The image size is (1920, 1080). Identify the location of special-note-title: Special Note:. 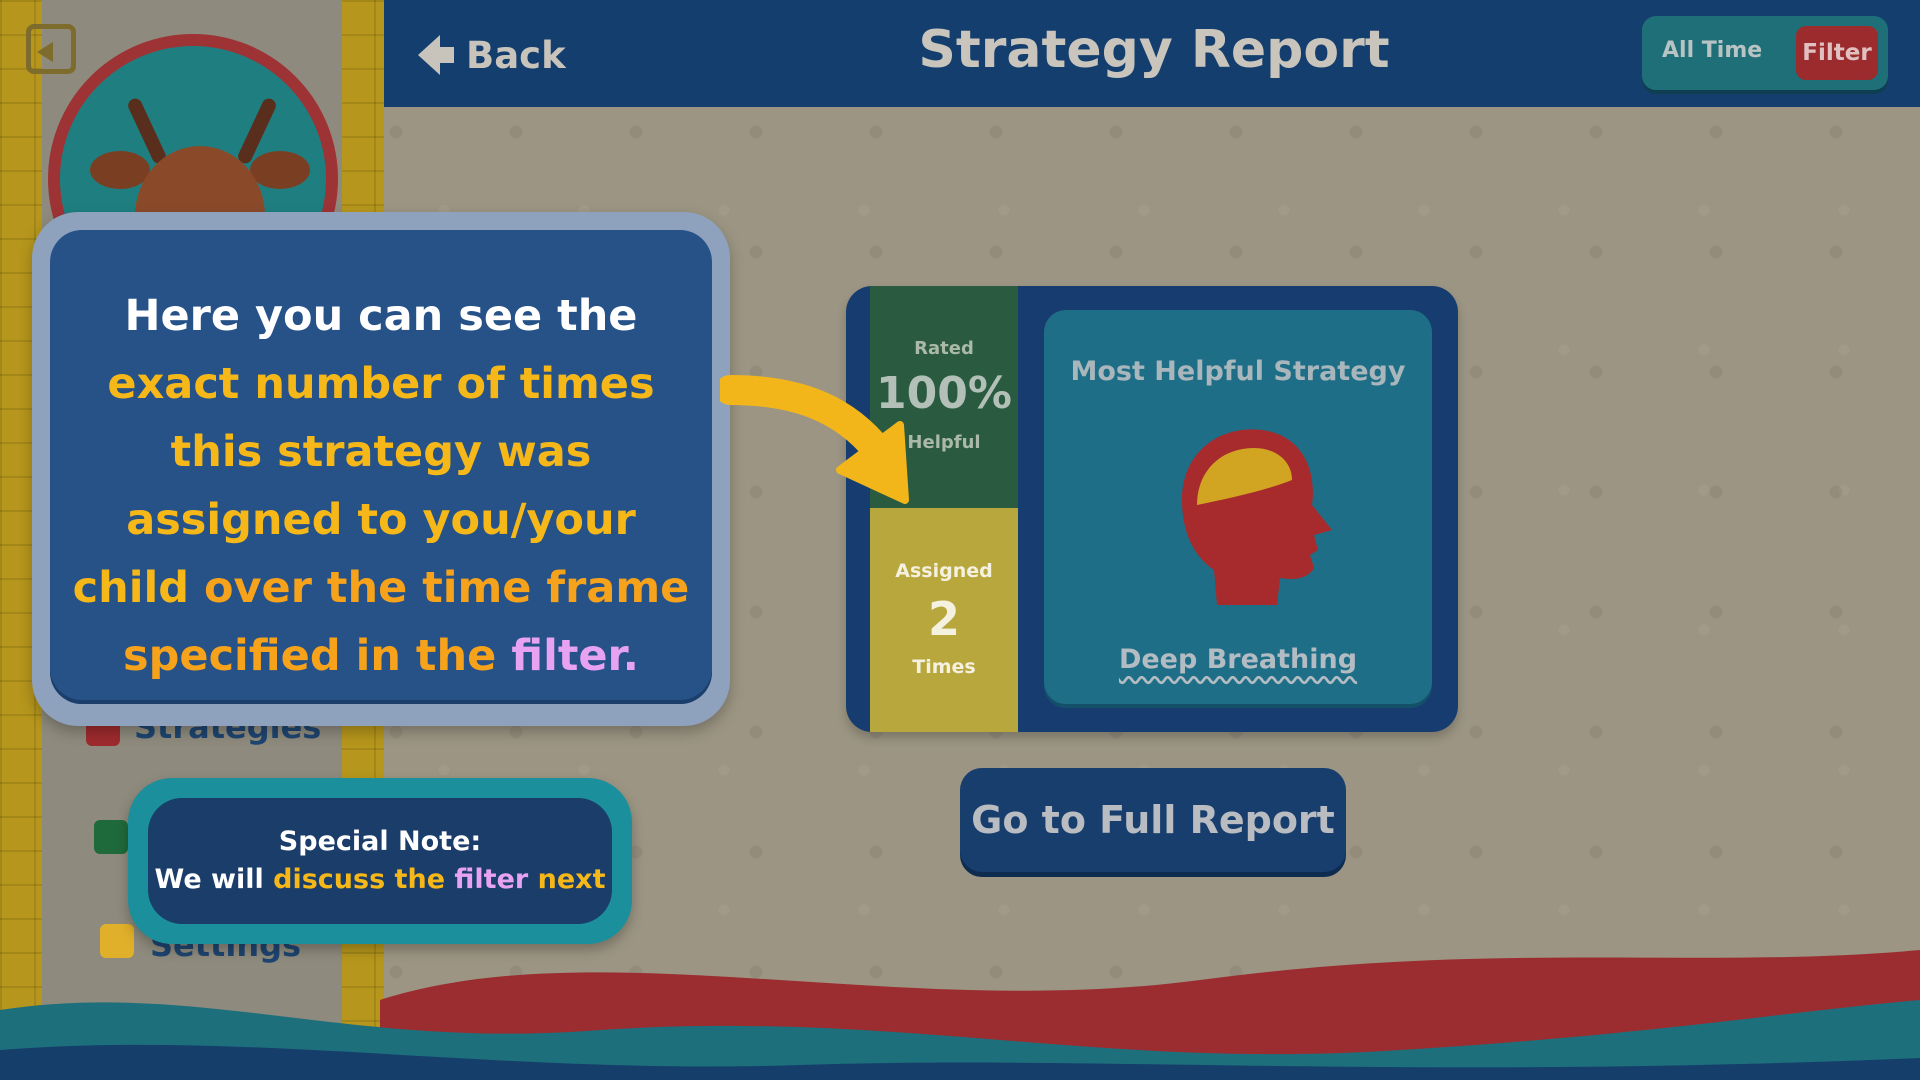
(380, 841).